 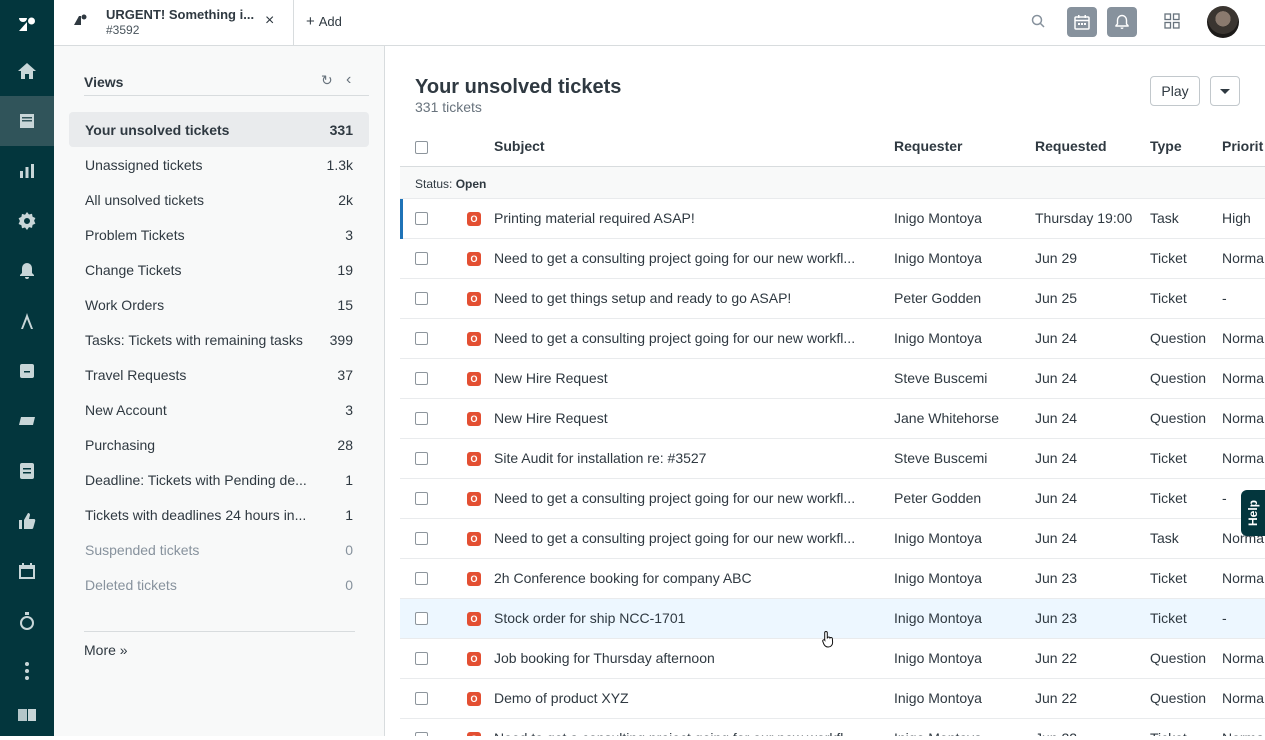 What do you see at coordinates (961, 418) in the screenshot?
I see `ticket-requester: Jane Whitehorse` at bounding box center [961, 418].